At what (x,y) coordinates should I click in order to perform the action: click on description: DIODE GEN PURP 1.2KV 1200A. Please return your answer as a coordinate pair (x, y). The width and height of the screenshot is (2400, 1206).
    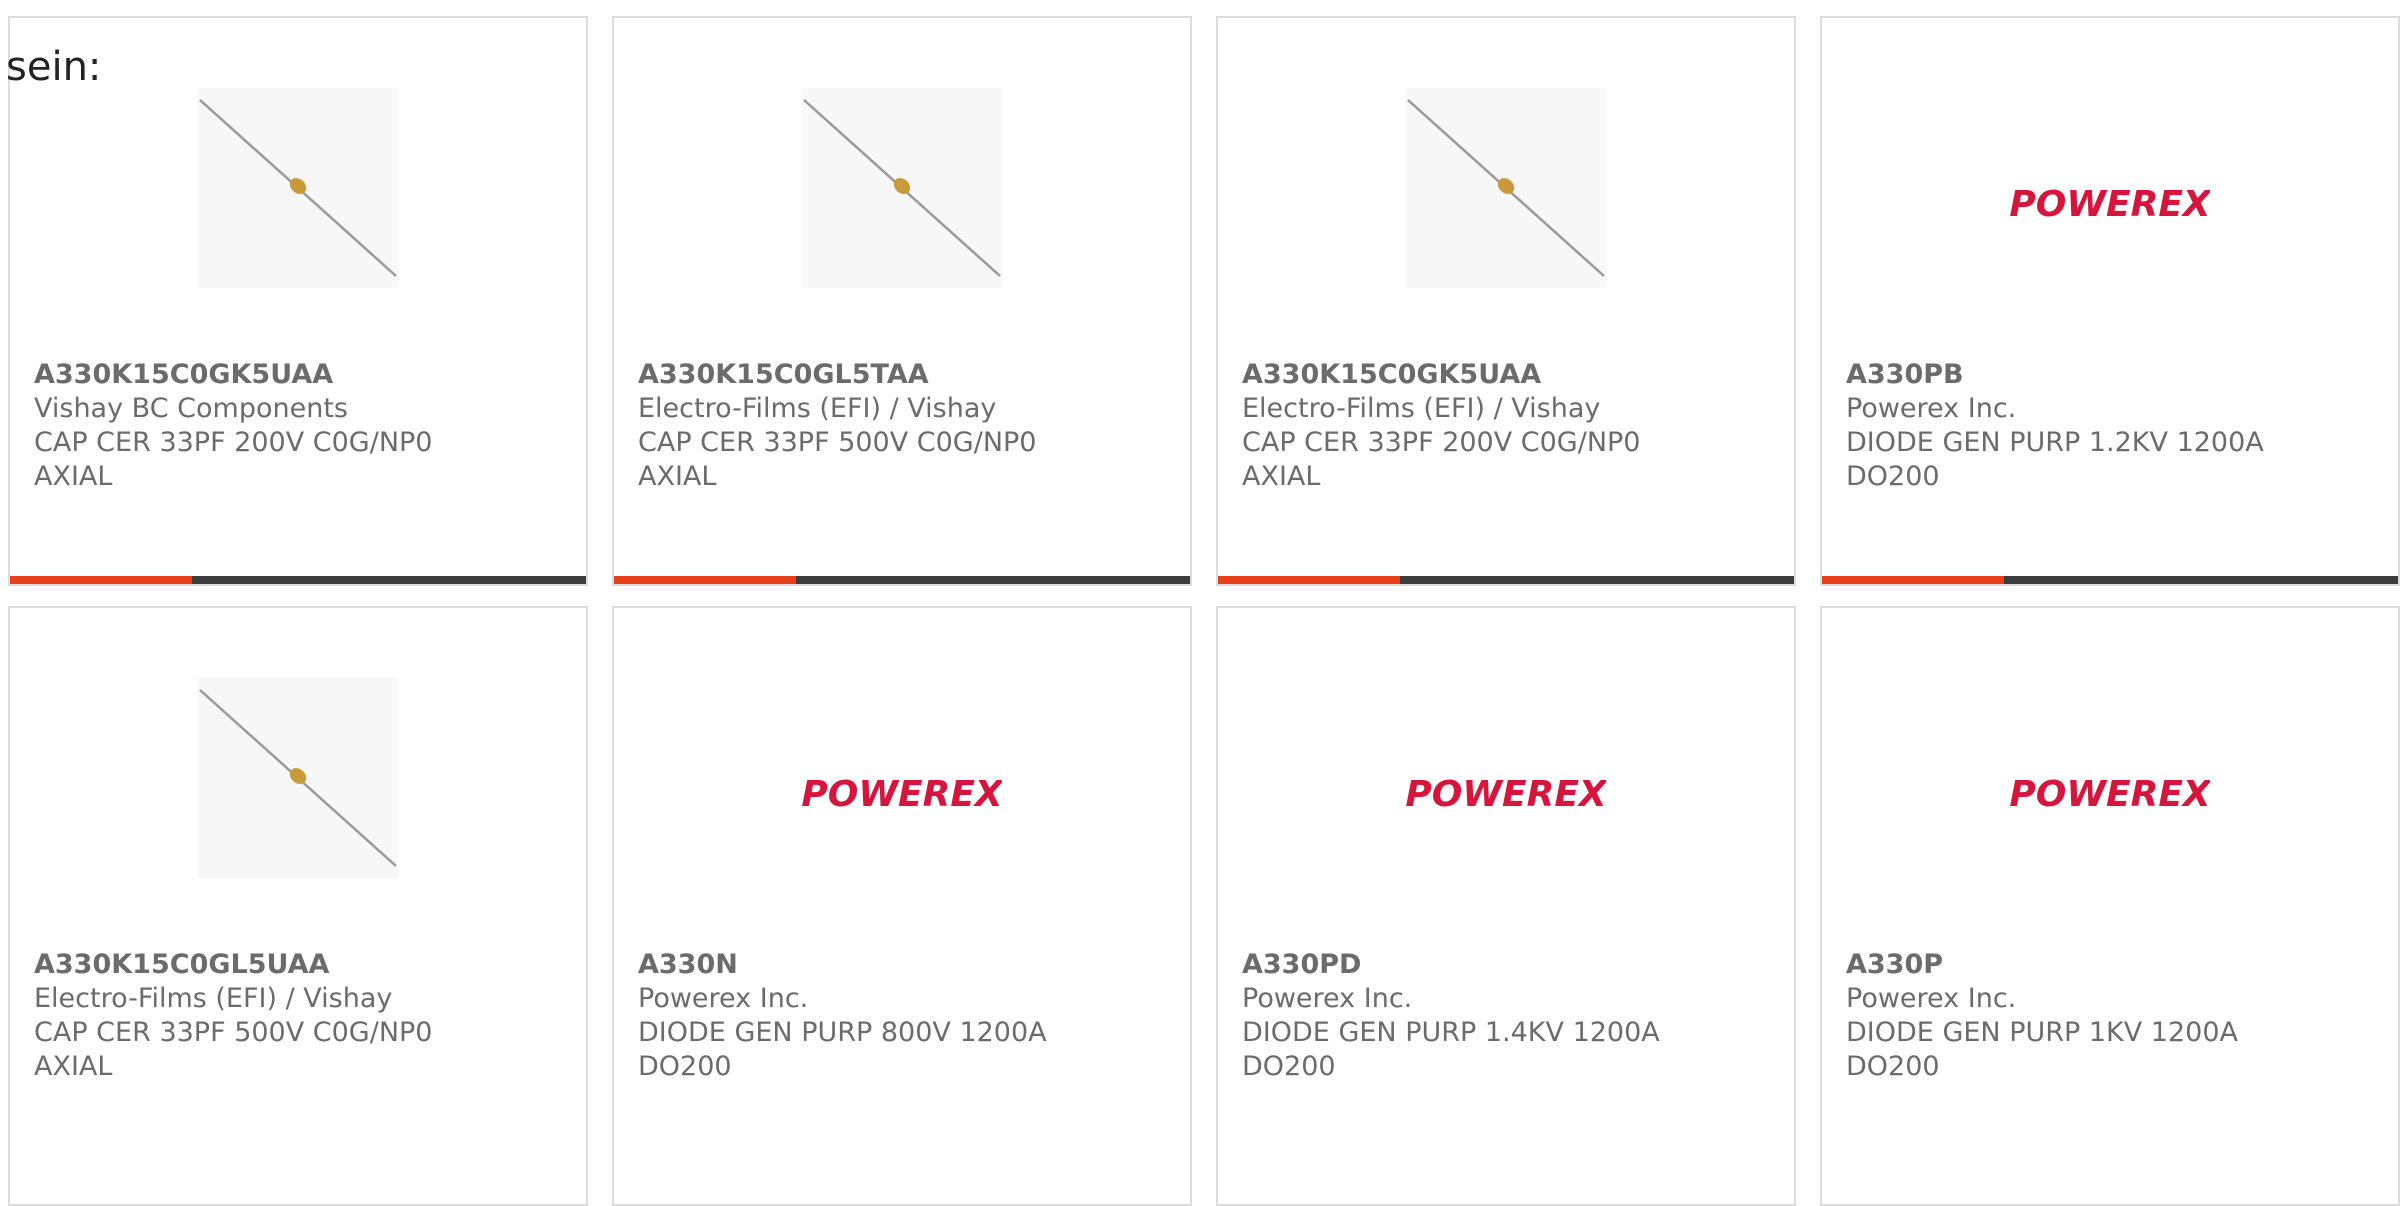
    Looking at the image, I should click on (2055, 442).